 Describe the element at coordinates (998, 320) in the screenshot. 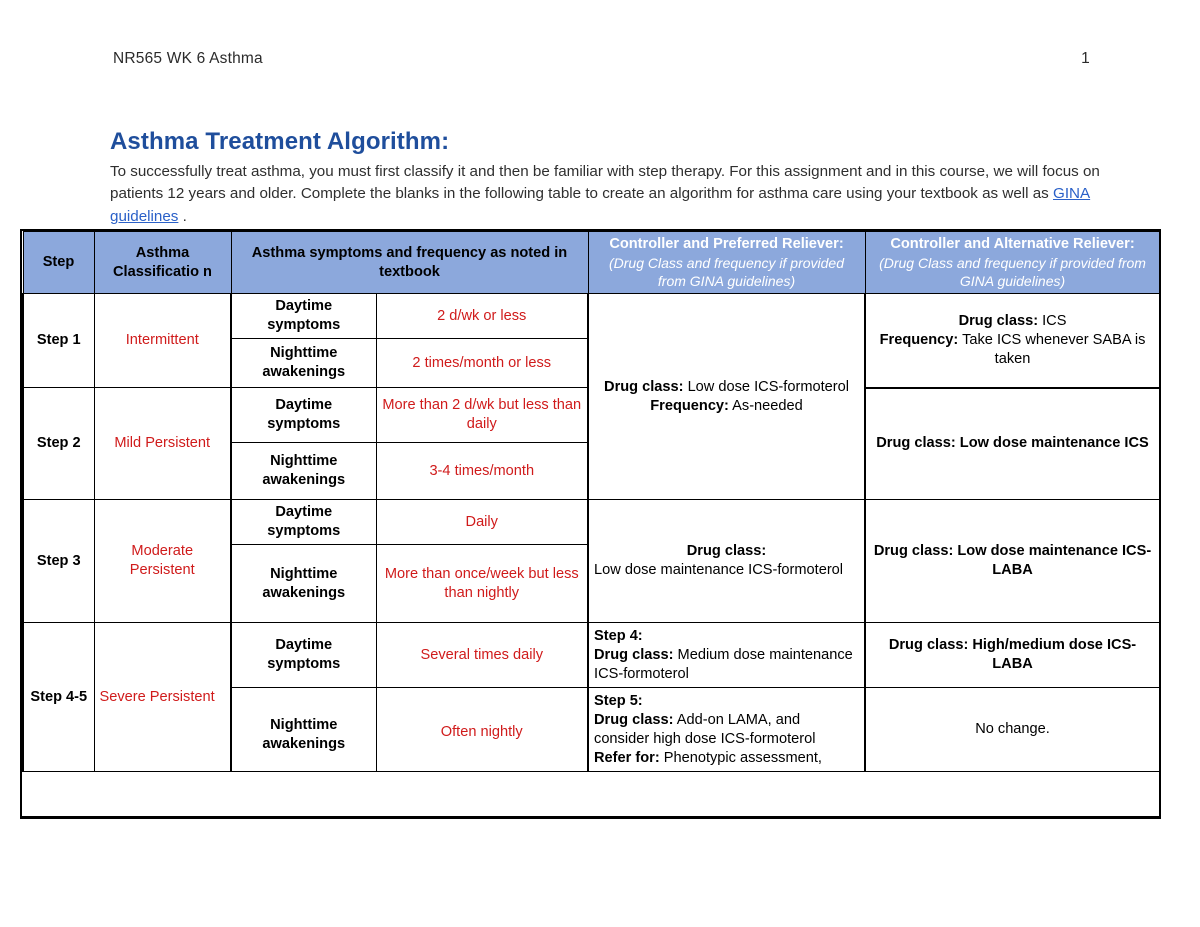

I see `alternative-drug-label-step1: Drug class:` at that location.